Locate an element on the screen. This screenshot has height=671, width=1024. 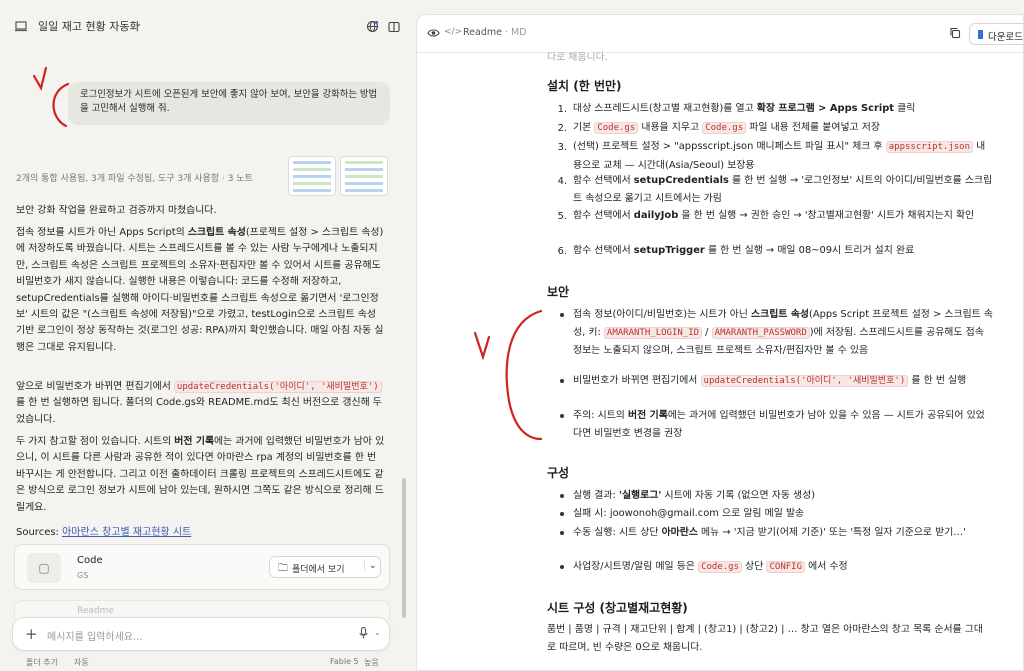
model-selector: Fable 5 is located at coordinates (344, 661).